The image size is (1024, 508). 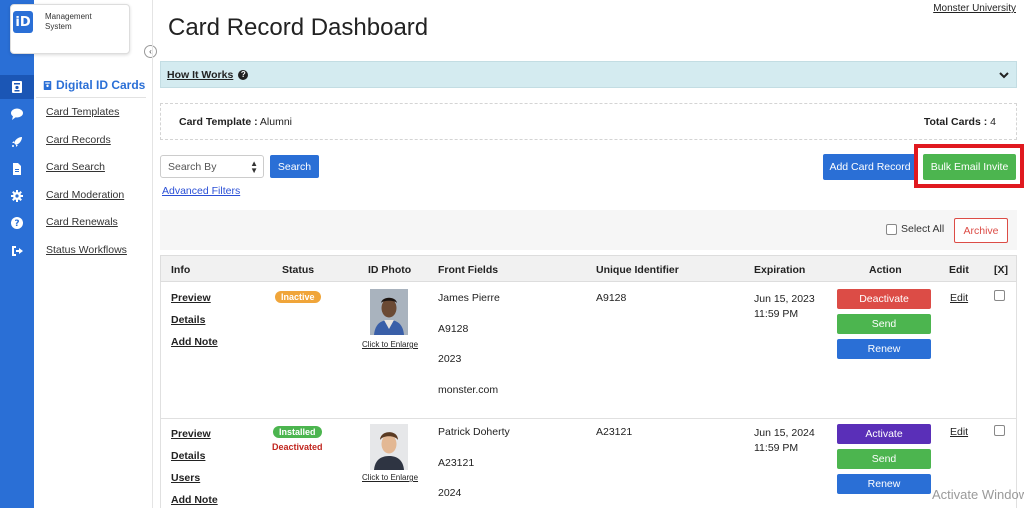 What do you see at coordinates (870, 167) in the screenshot?
I see `add-card-record-button: Add Card Record` at bounding box center [870, 167].